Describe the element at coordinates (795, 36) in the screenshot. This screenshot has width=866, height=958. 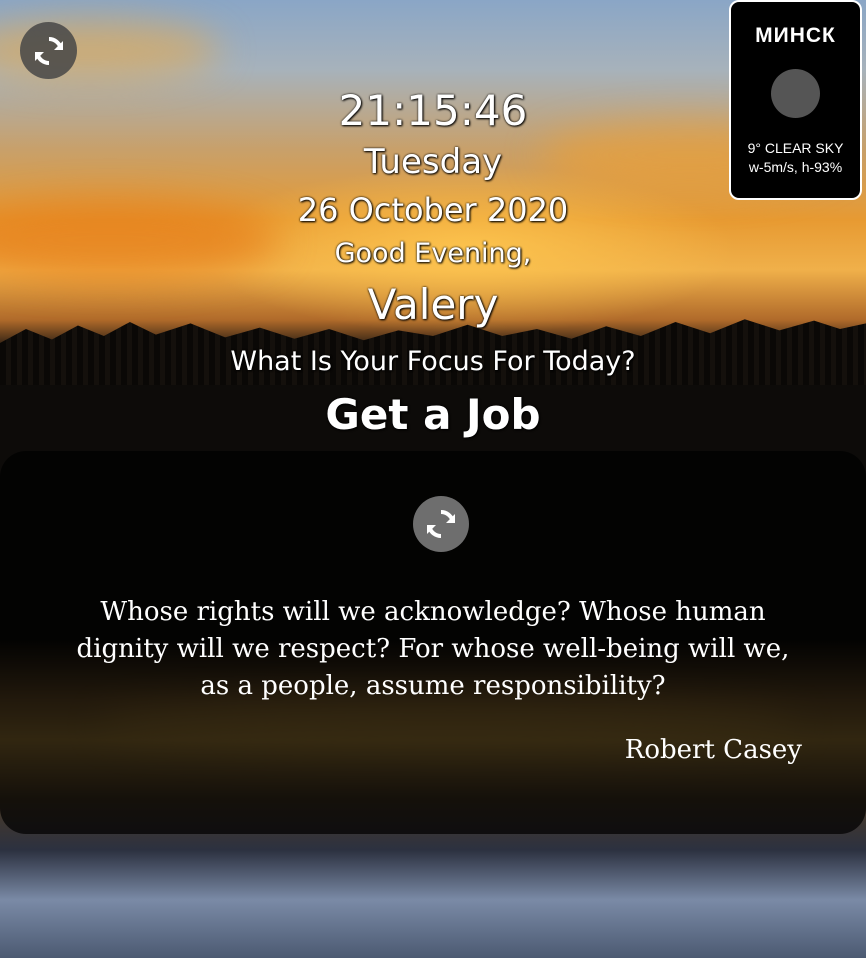
I see `weather-city: МИНСК` at that location.